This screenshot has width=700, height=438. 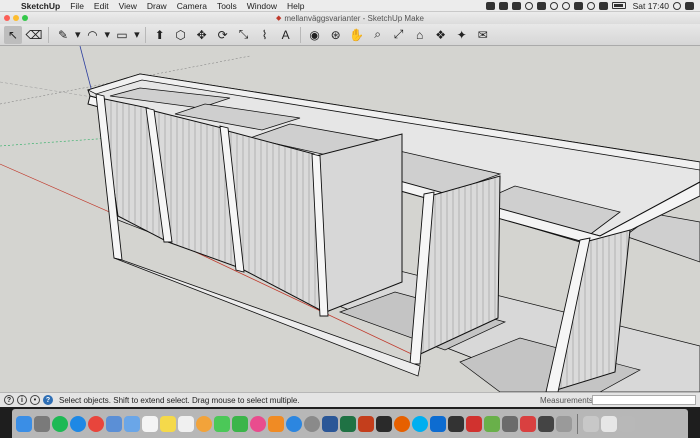 What do you see at coordinates (618, 5) in the screenshot?
I see `battery-icon` at bounding box center [618, 5].